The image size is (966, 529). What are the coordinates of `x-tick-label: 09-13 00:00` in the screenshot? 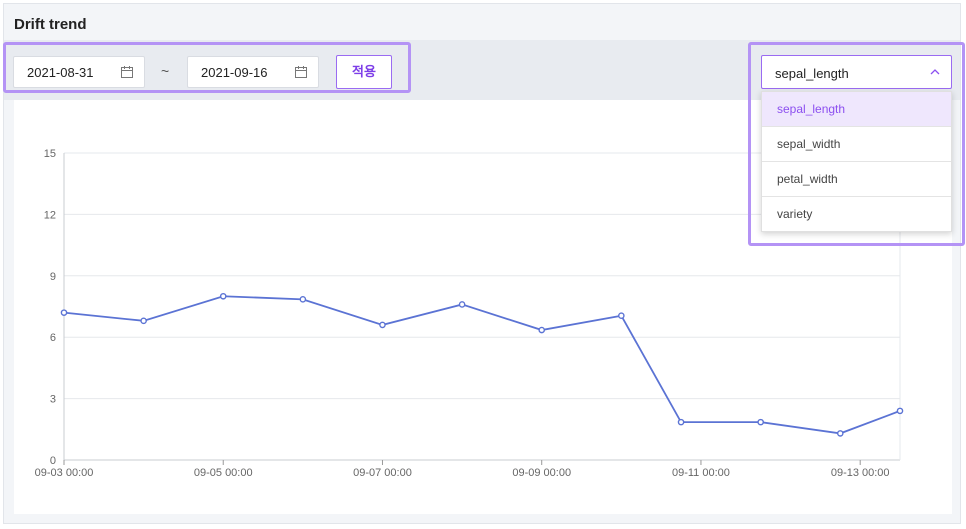 It's located at (860, 473).